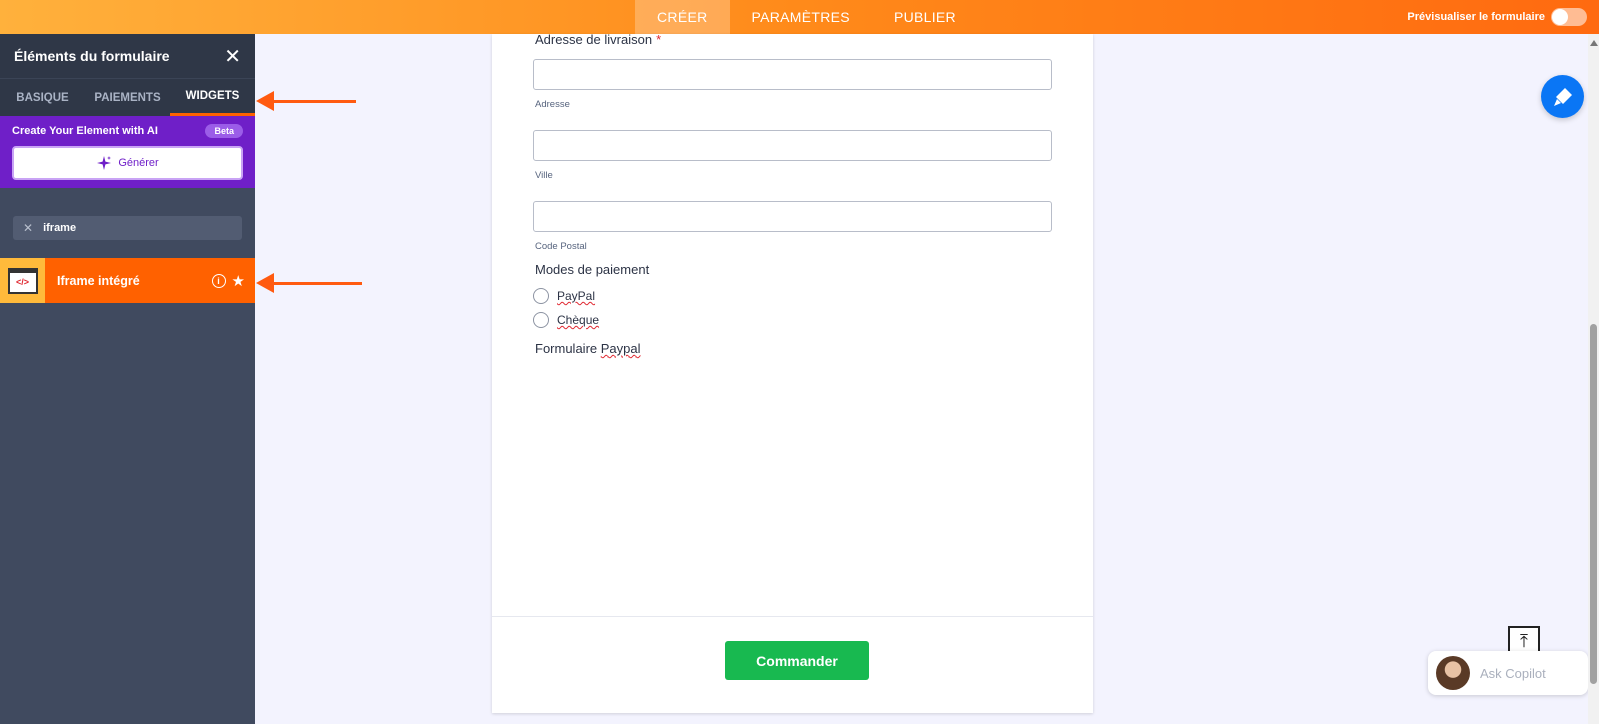 The image size is (1599, 724). What do you see at coordinates (309, 283) in the screenshot?
I see `annotation-arrow-iframe` at bounding box center [309, 283].